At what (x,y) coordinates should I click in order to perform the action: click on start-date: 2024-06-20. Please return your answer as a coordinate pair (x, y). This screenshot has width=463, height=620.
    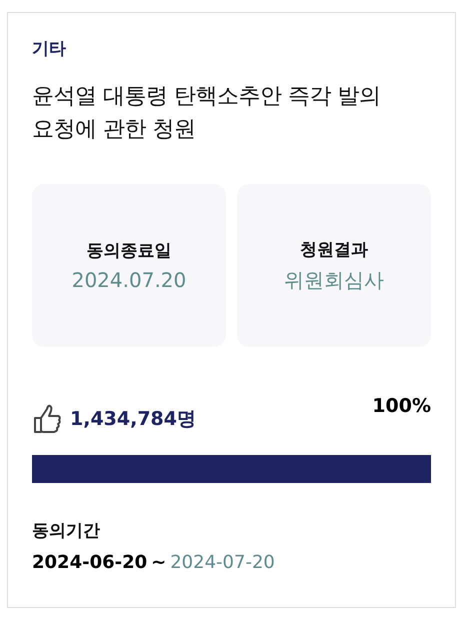
    Looking at the image, I should click on (90, 562).